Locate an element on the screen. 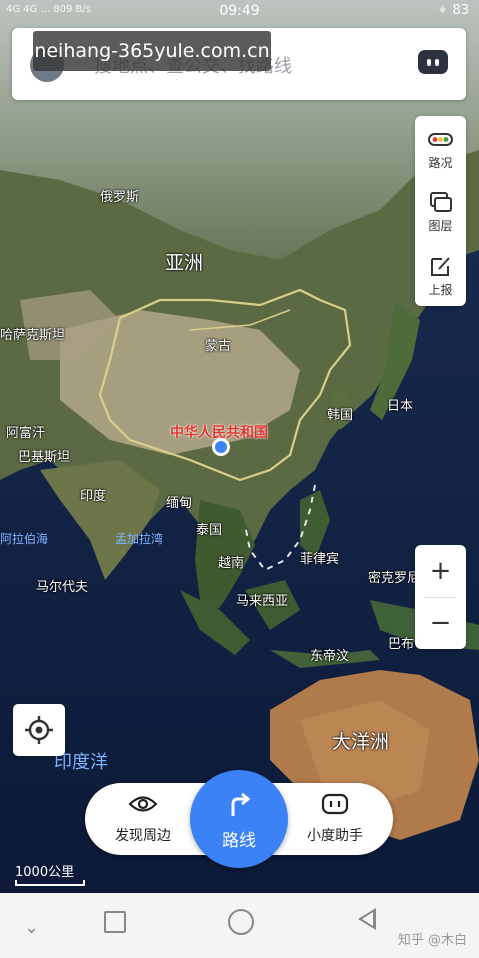 The image size is (479, 958). map-tools-panel: 路况 图层 上报 is located at coordinates (440, 211).